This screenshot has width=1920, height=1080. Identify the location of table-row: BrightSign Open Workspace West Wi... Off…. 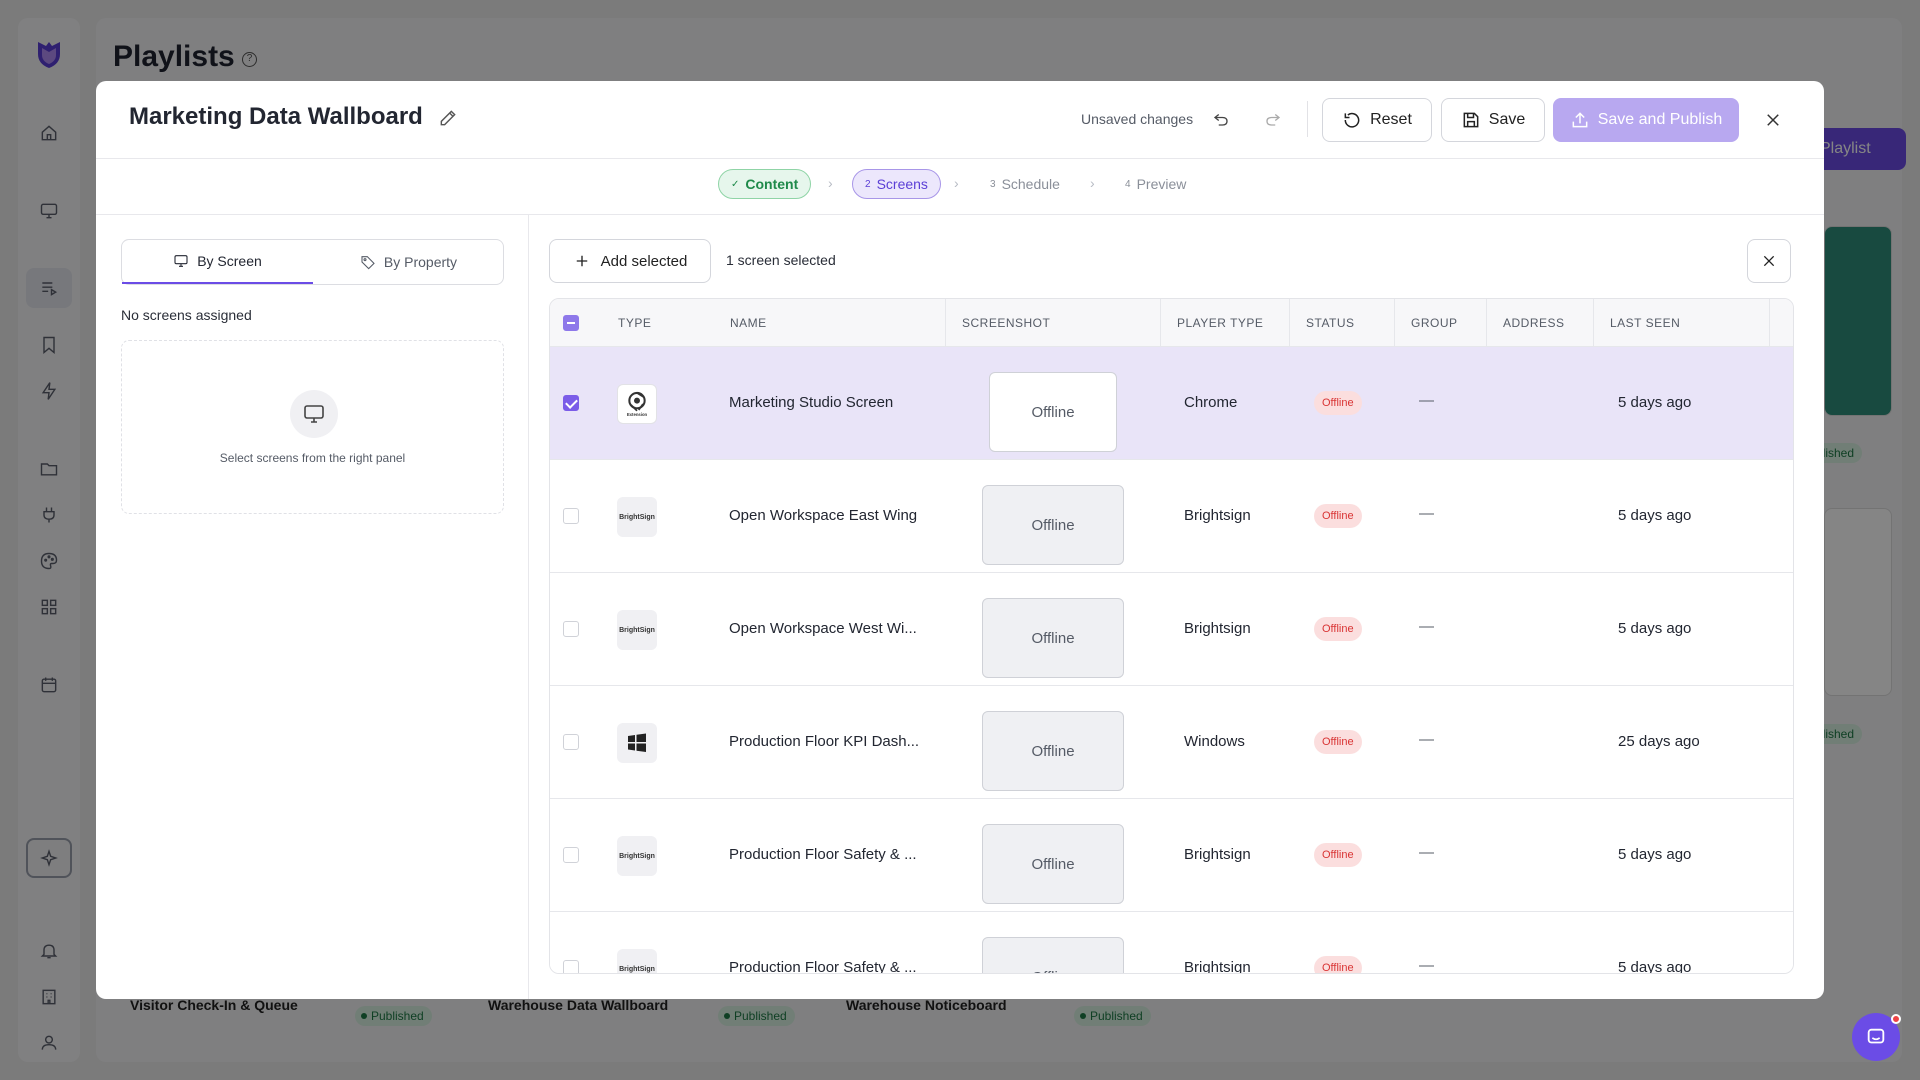
(1171, 629).